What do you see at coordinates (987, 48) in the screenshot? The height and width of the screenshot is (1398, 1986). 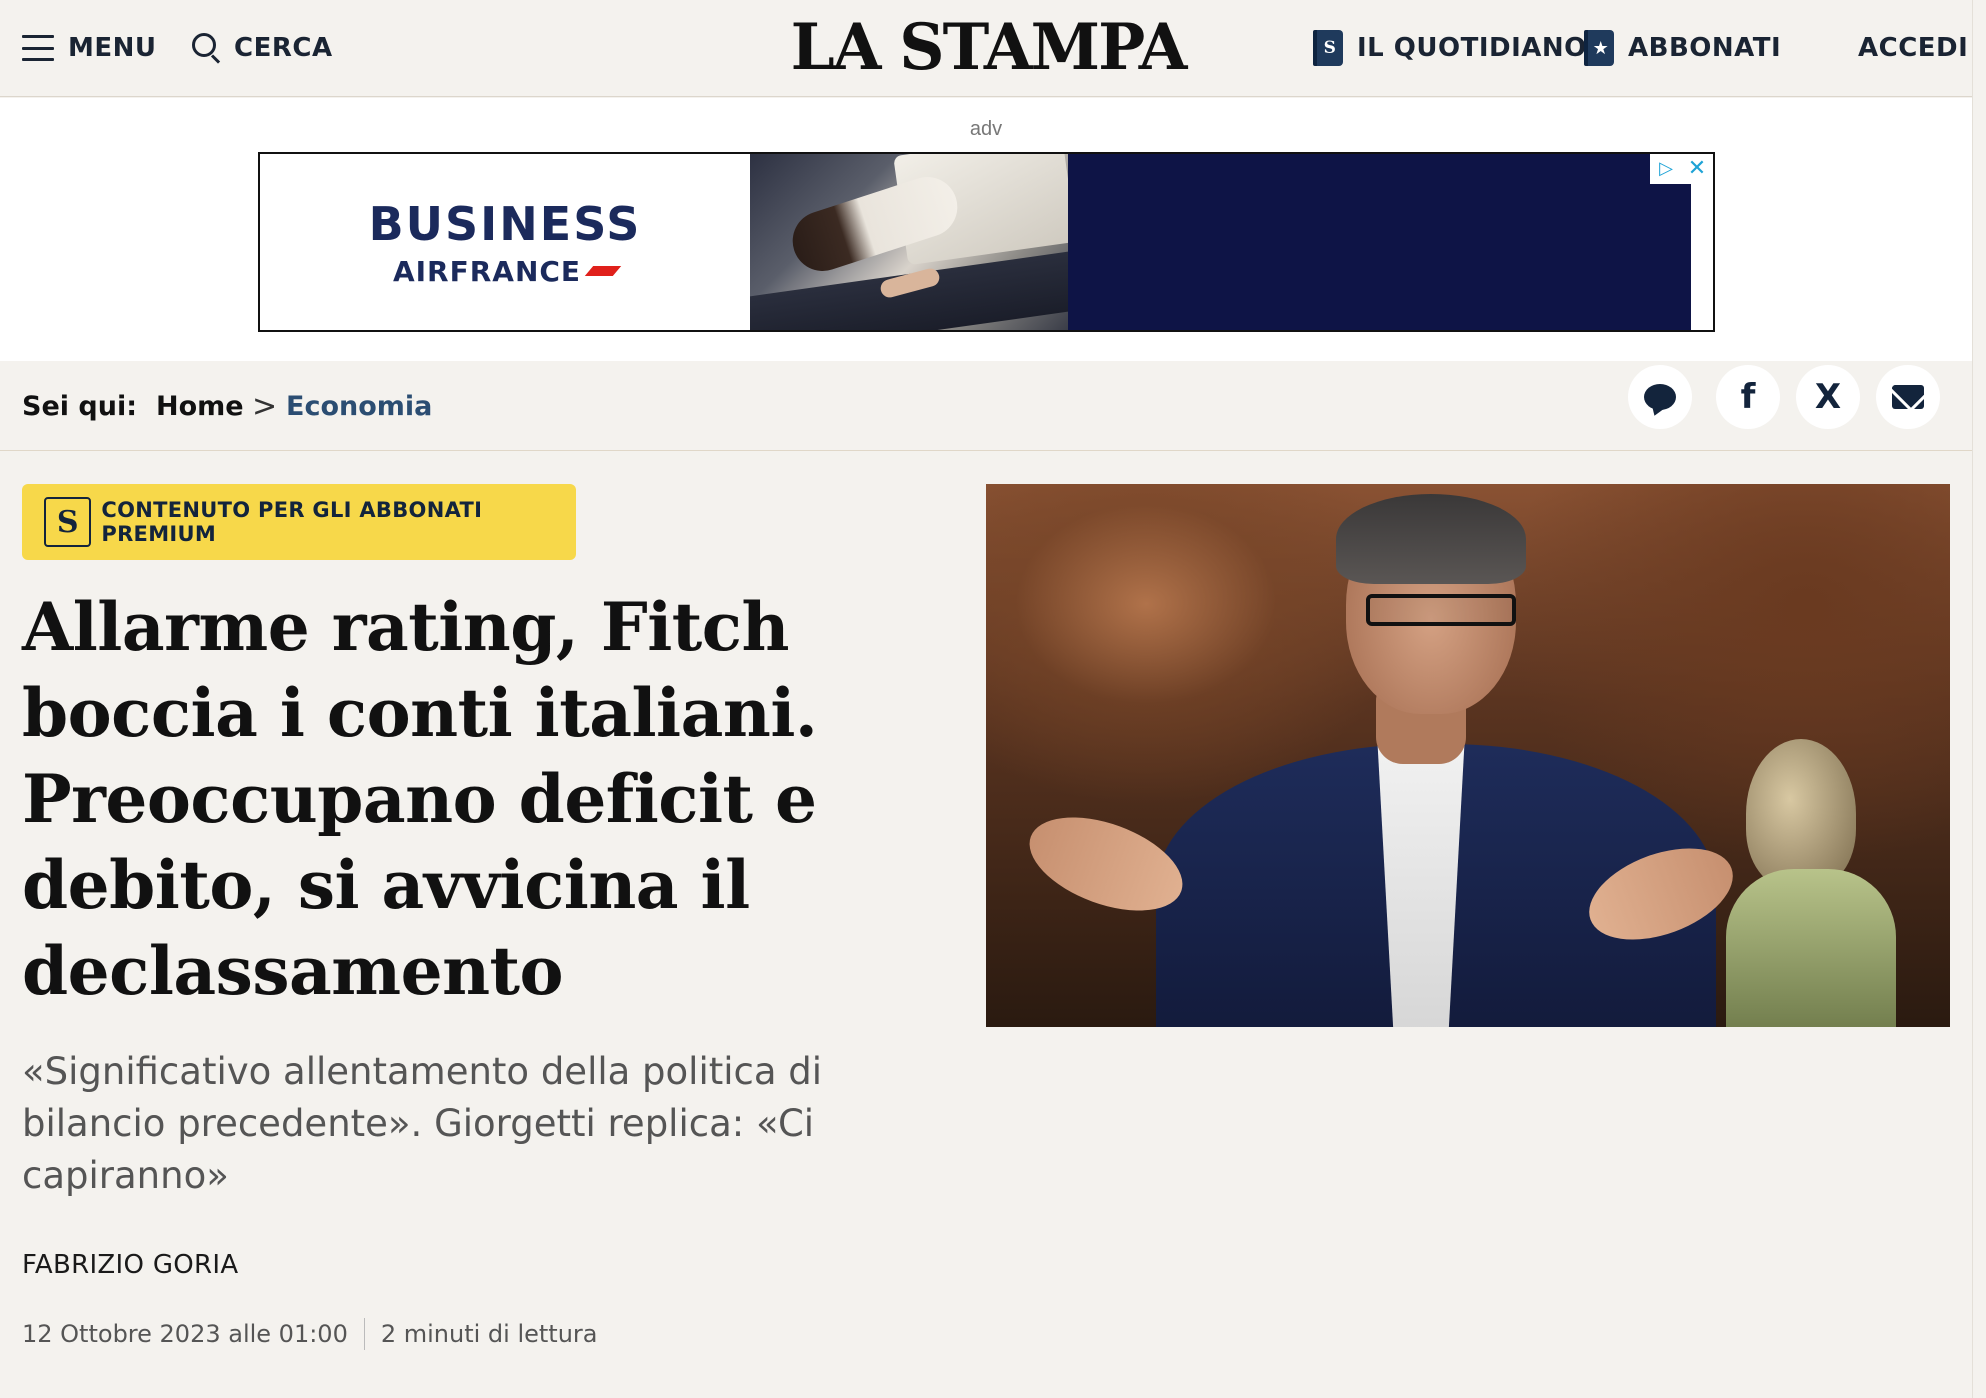 I see `site-logo: LA STAMPA` at bounding box center [987, 48].